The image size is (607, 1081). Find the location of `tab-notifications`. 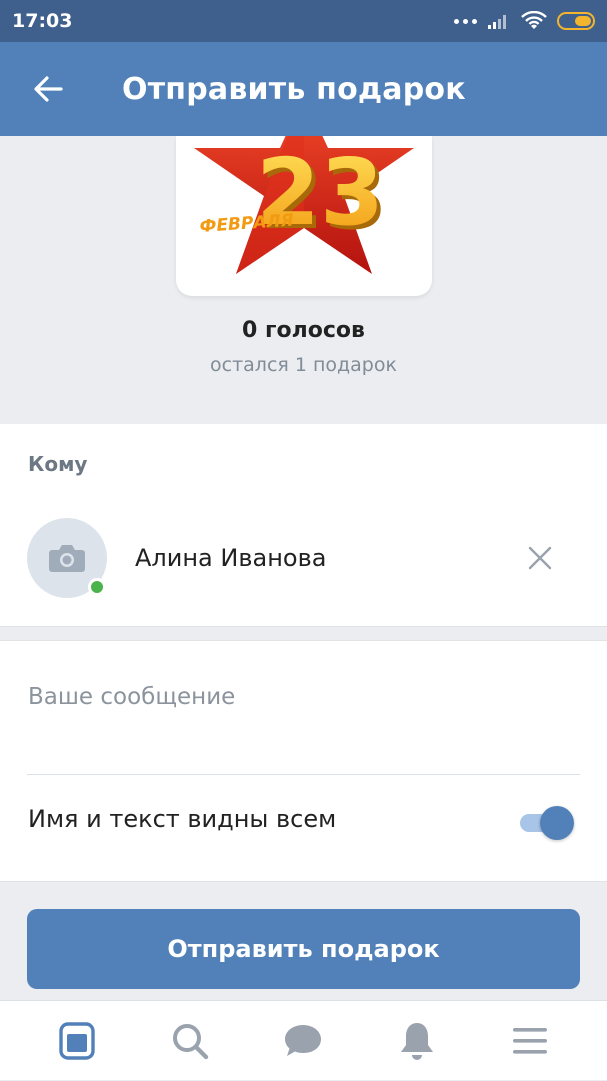

tab-notifications is located at coordinates (417, 1041).